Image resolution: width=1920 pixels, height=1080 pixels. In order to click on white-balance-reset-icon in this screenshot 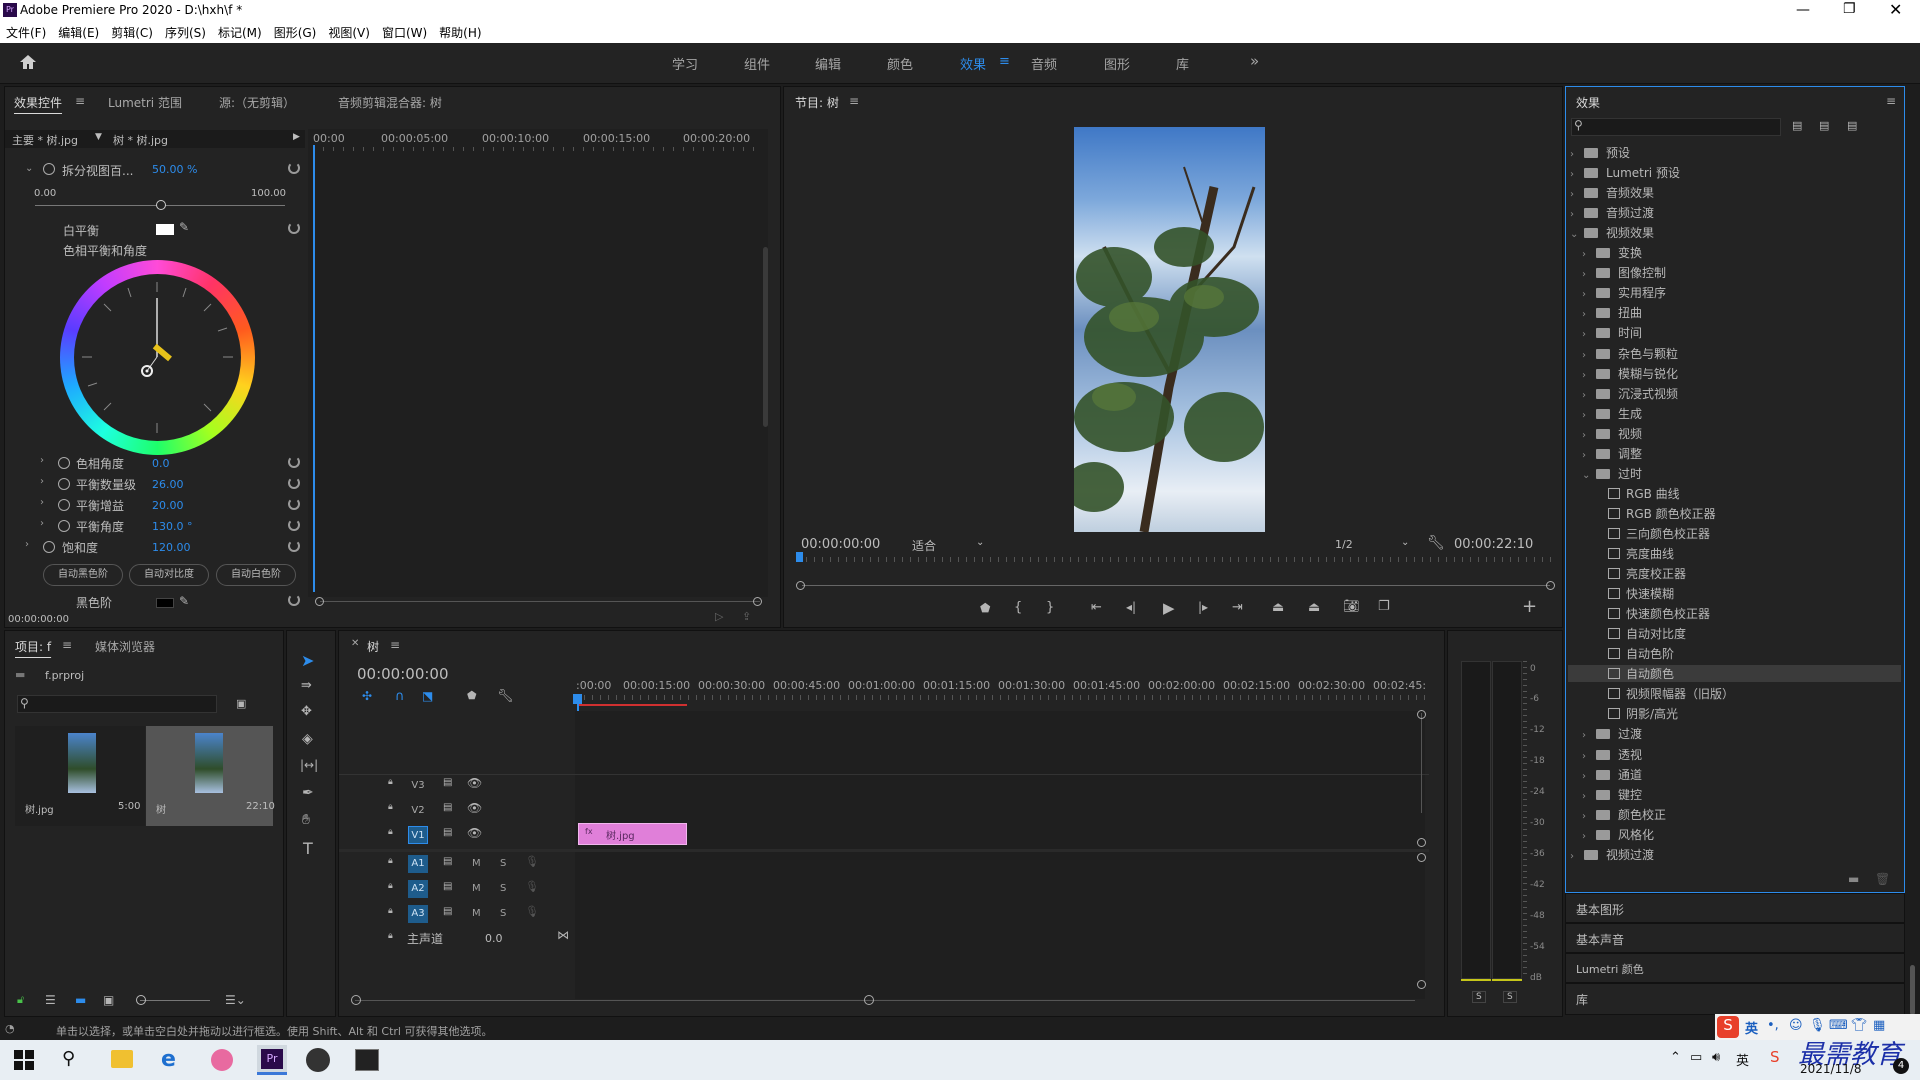, I will do `click(294, 228)`.